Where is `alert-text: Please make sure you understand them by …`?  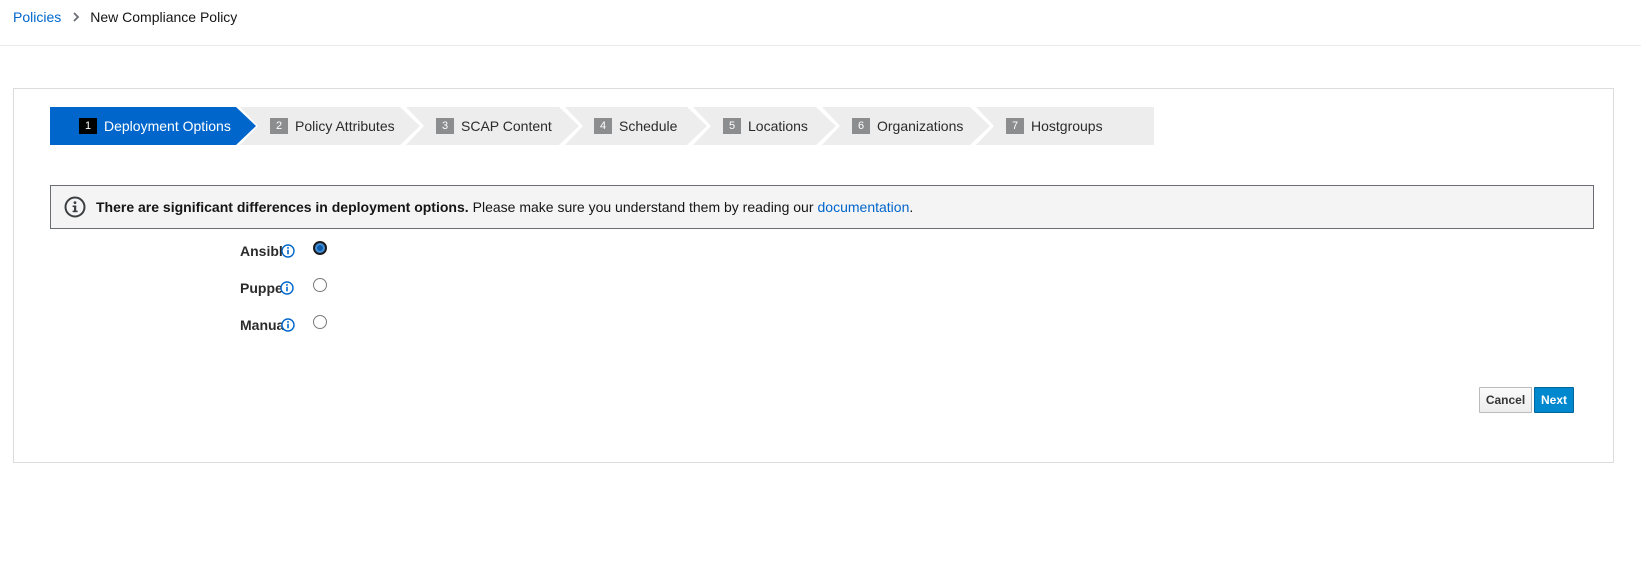
alert-text: Please make sure you understand them by … is located at coordinates (643, 207).